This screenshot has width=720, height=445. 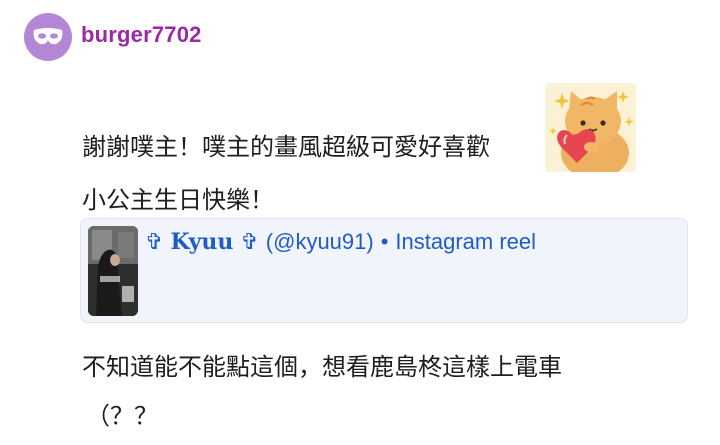 What do you see at coordinates (319, 241) in the screenshot?
I see `embed-handle: (@kyuu91)` at bounding box center [319, 241].